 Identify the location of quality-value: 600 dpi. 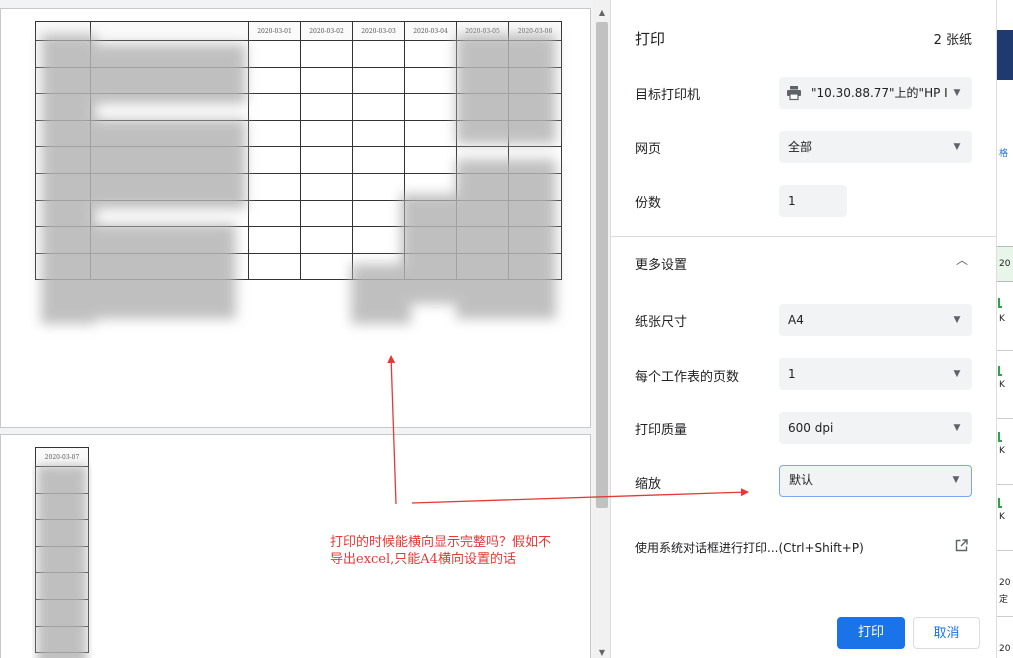
(811, 428).